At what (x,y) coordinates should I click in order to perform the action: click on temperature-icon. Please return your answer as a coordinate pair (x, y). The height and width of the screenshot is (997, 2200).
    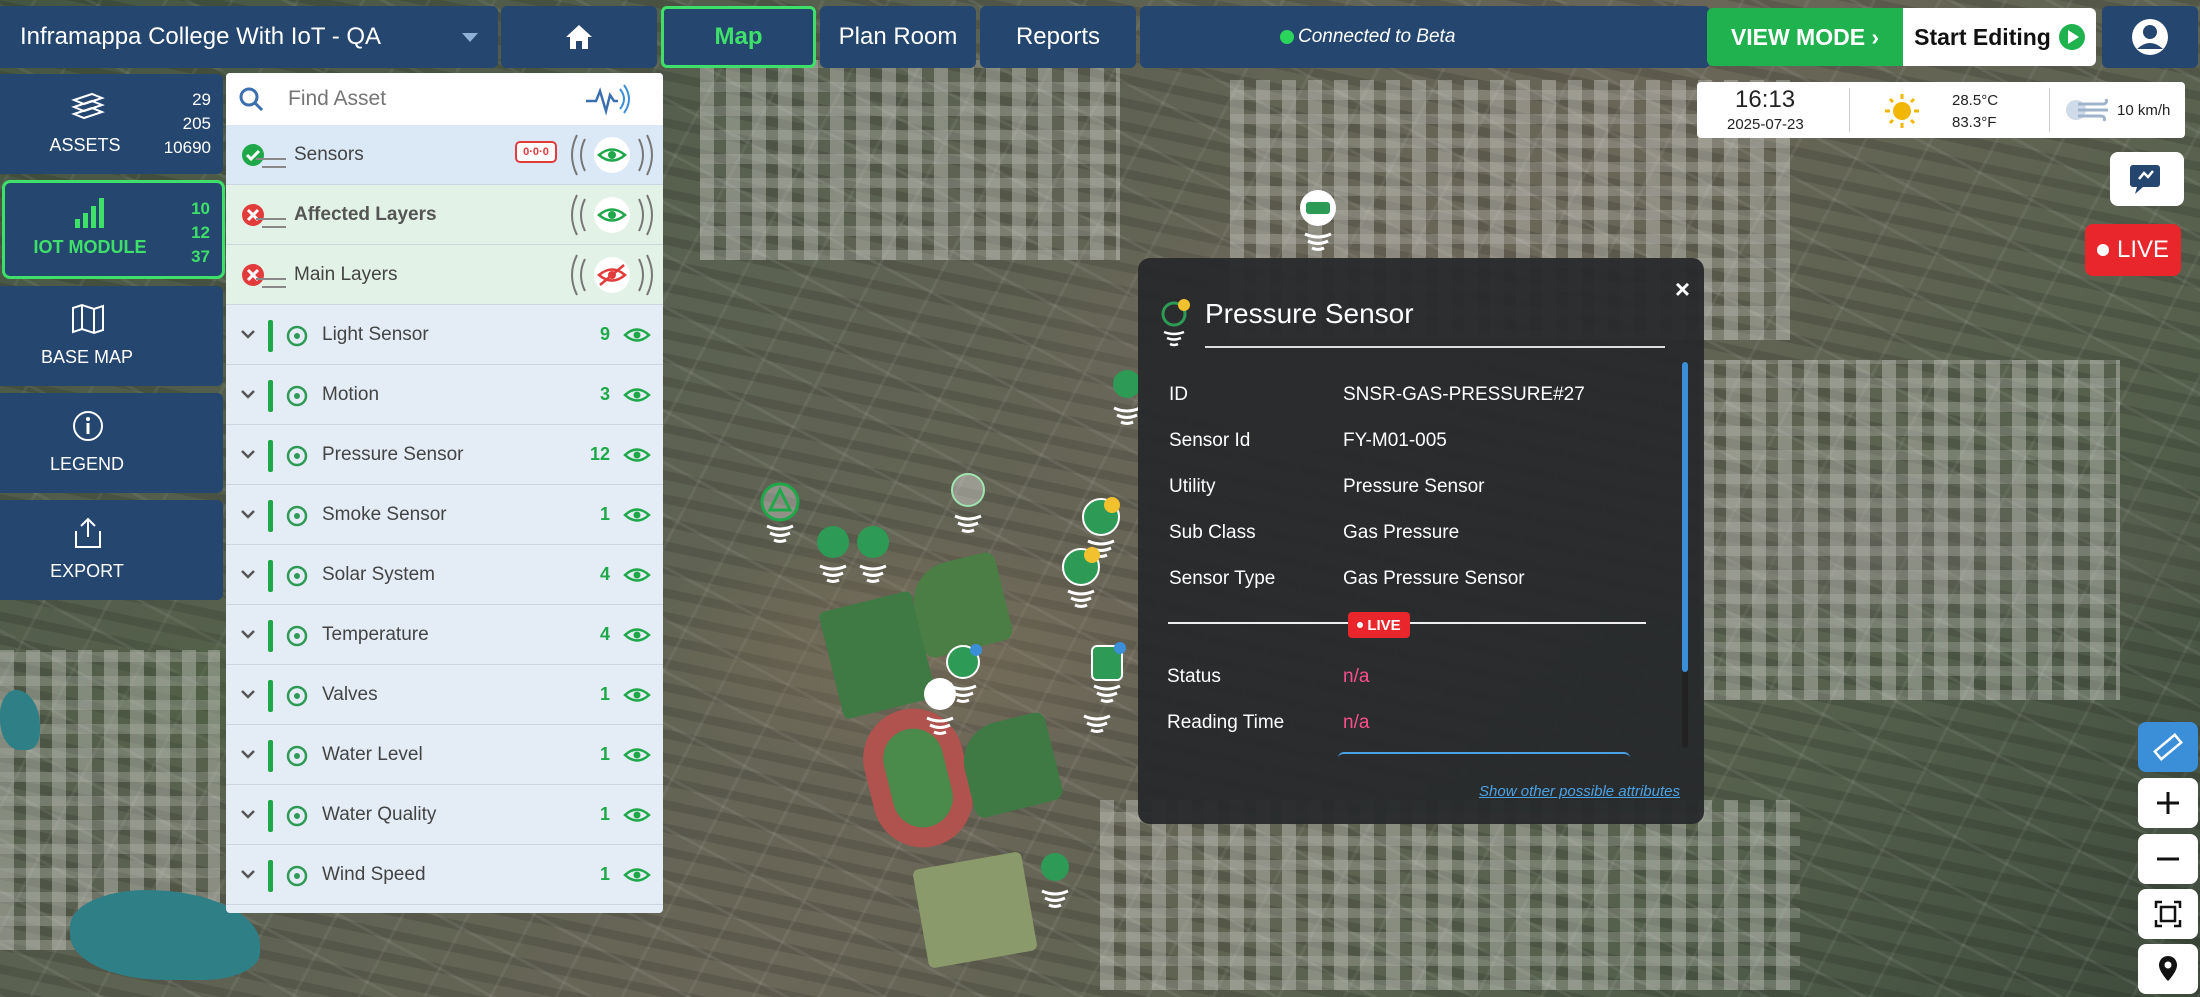
    Looking at the image, I should click on (297, 636).